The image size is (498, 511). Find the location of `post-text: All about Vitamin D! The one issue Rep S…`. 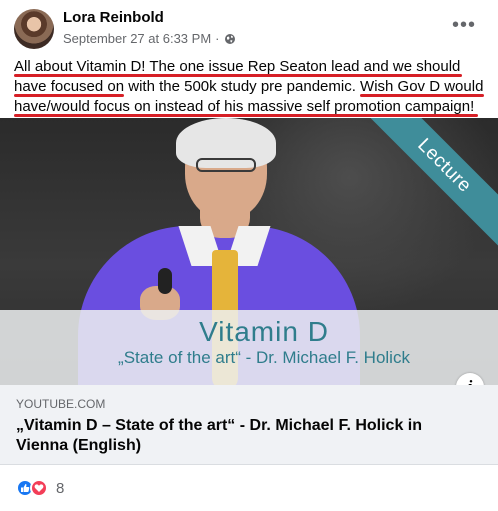

post-text: All about Vitamin D! The one issue Rep S… is located at coordinates (253, 87).